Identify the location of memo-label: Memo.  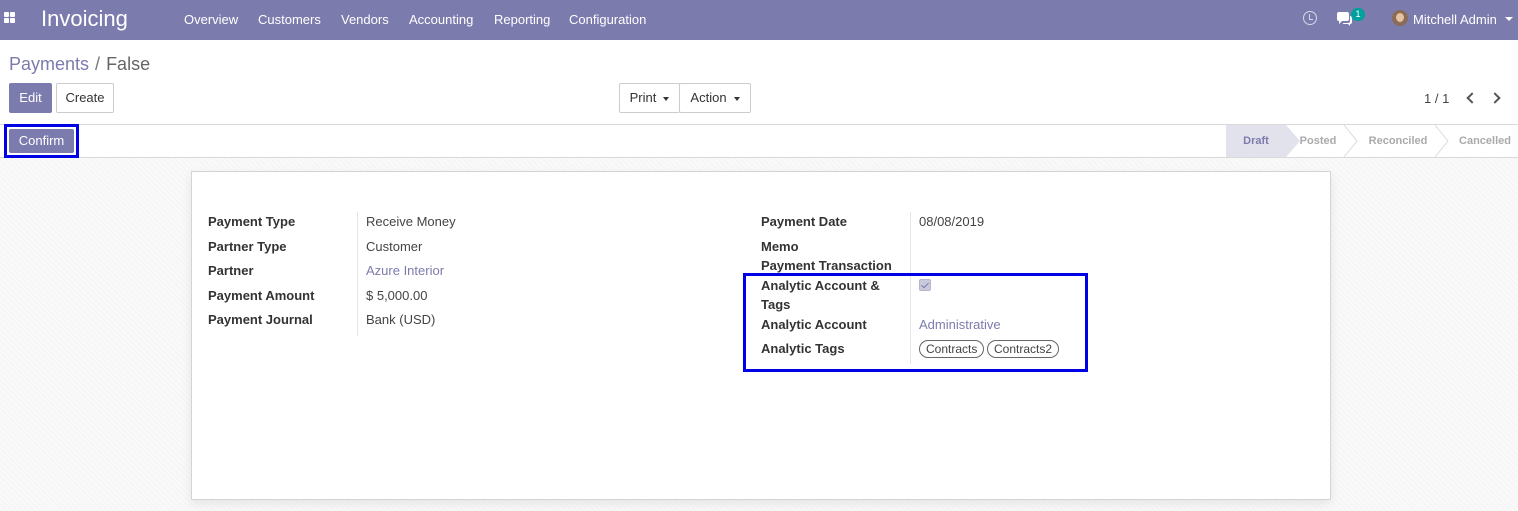
(780, 246).